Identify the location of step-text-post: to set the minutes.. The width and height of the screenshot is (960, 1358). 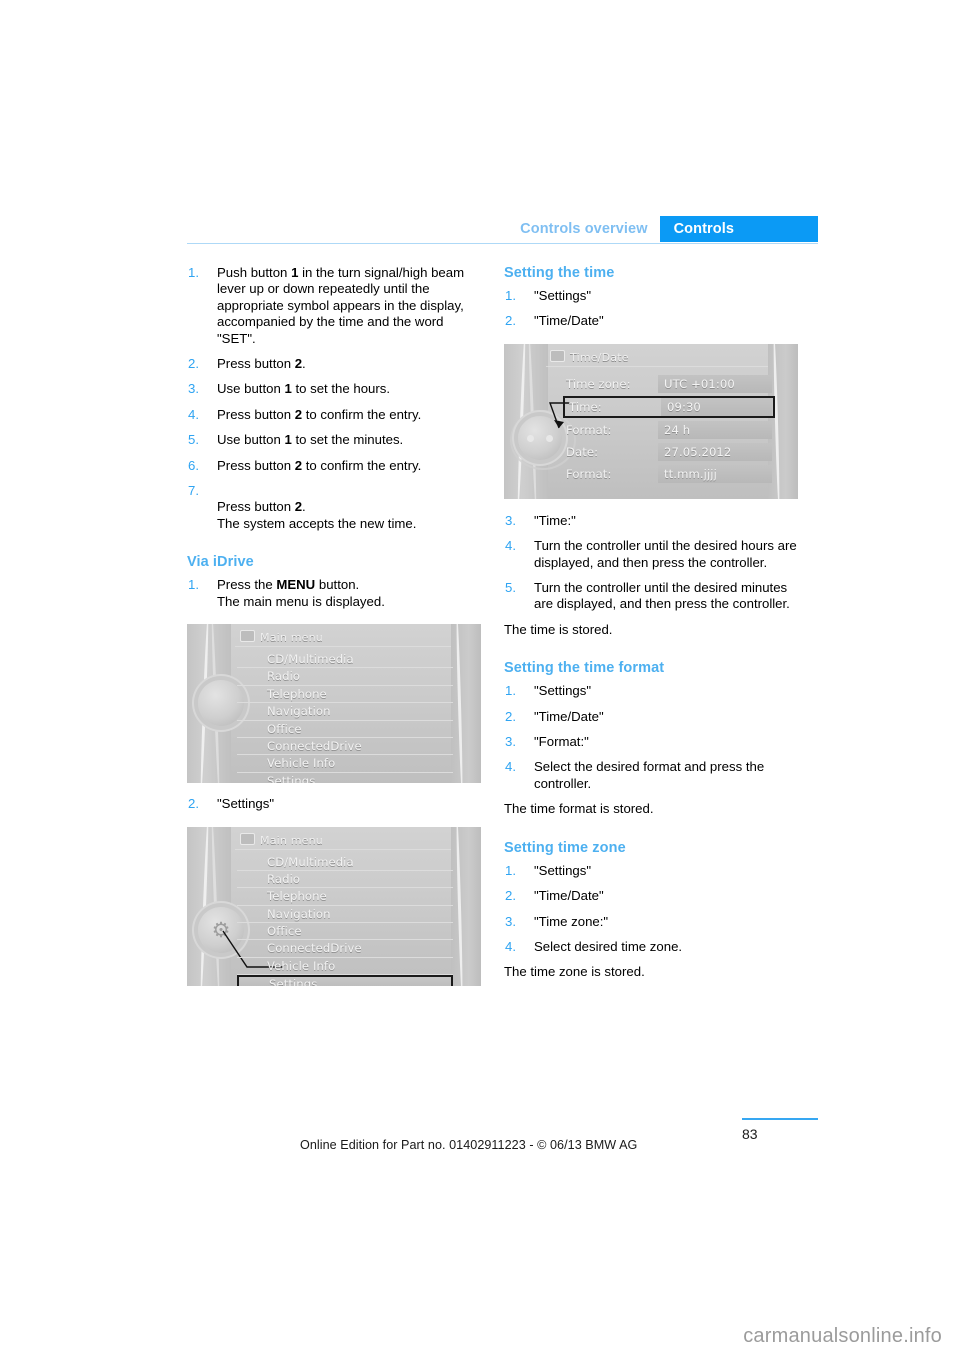
(347, 440).